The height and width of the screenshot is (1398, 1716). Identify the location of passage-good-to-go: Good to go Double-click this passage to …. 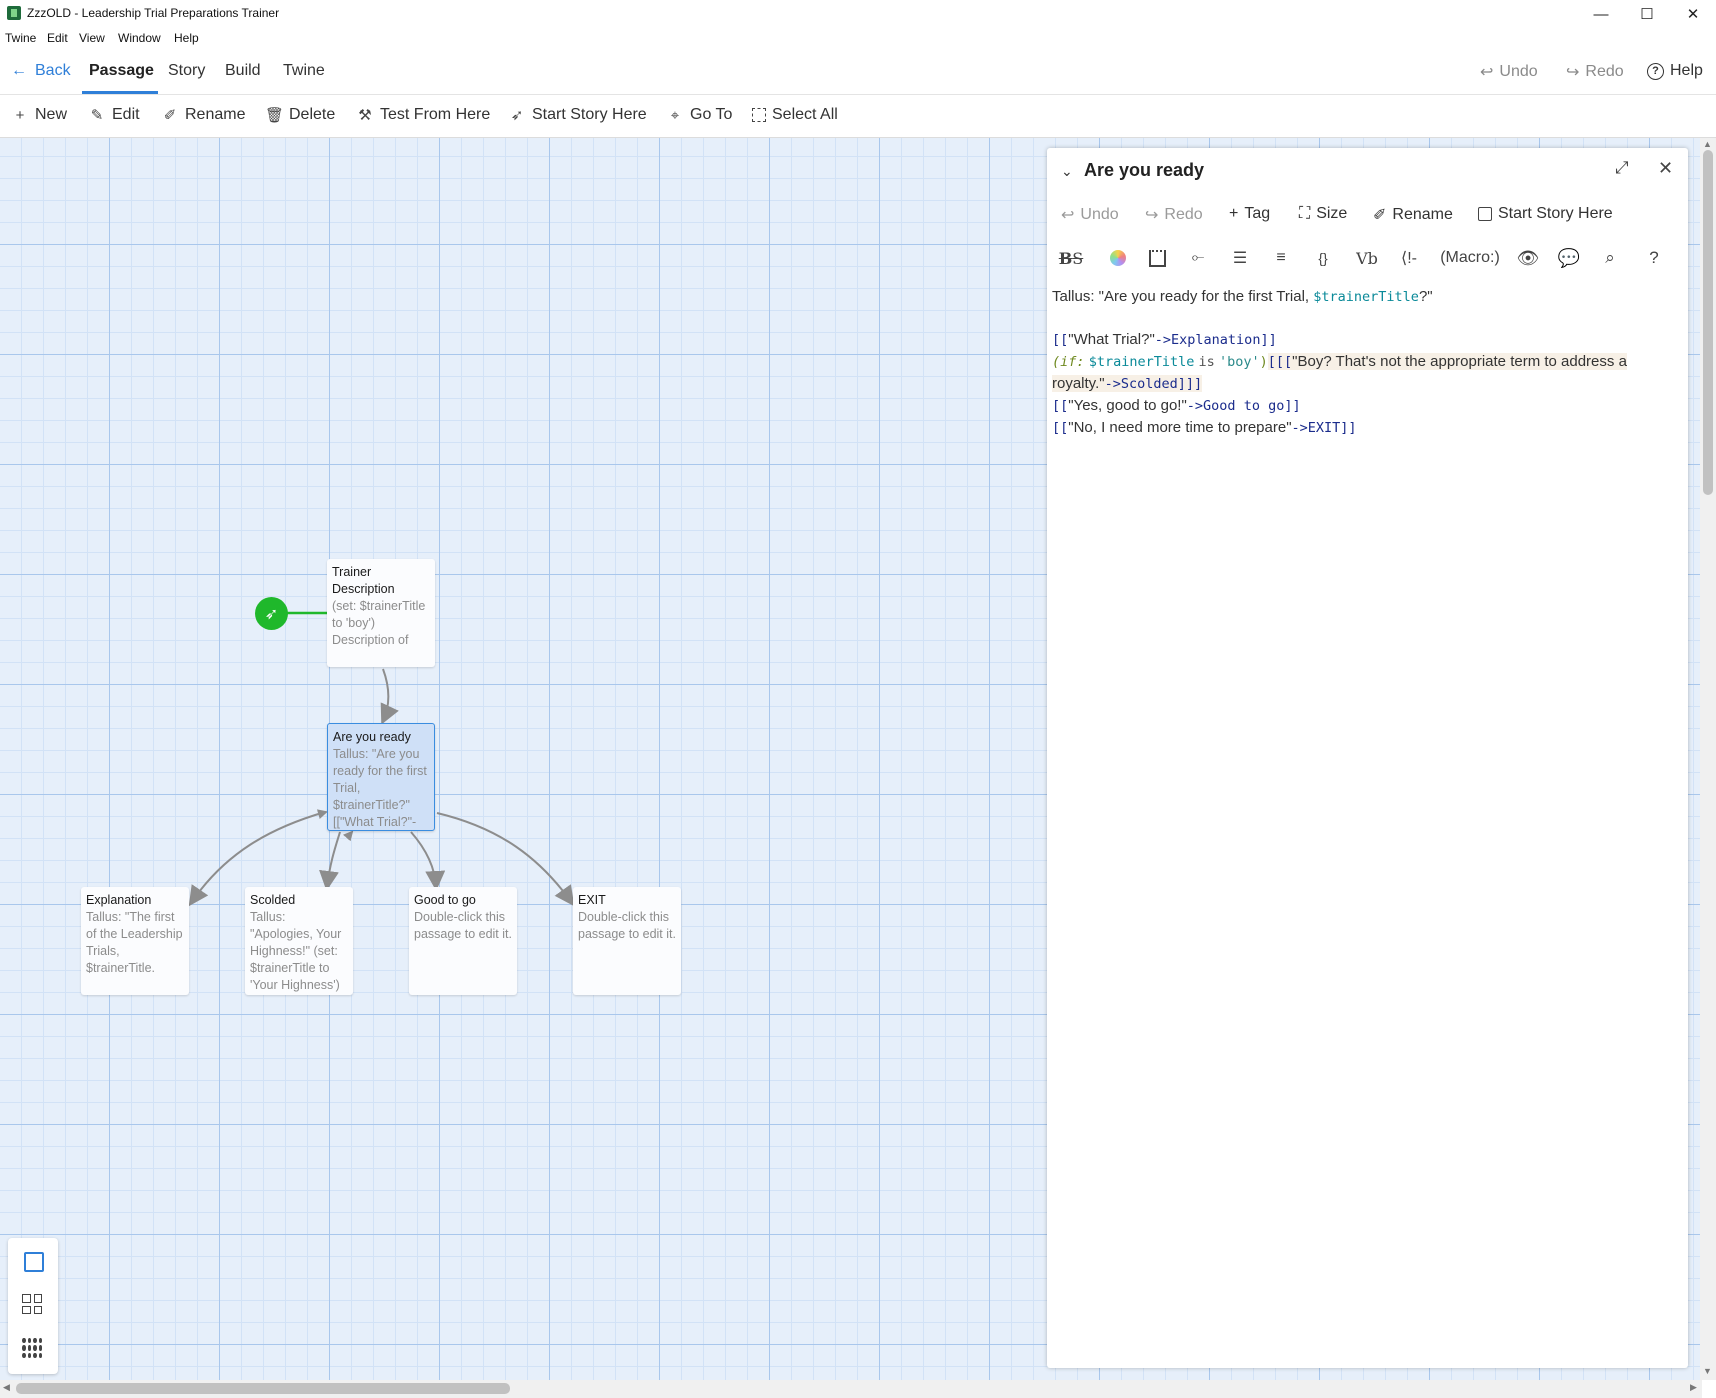
(463, 941).